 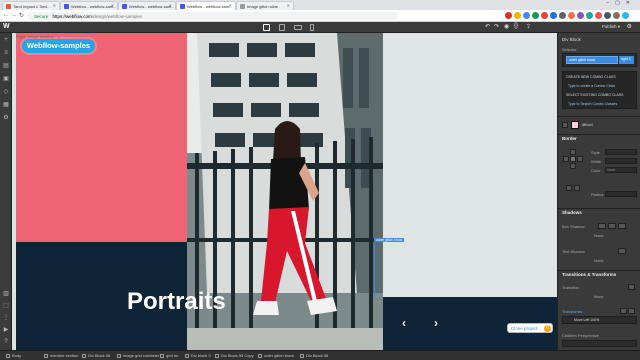 What do you see at coordinates (487, 26) in the screenshot?
I see `undo-icon: ↶` at bounding box center [487, 26].